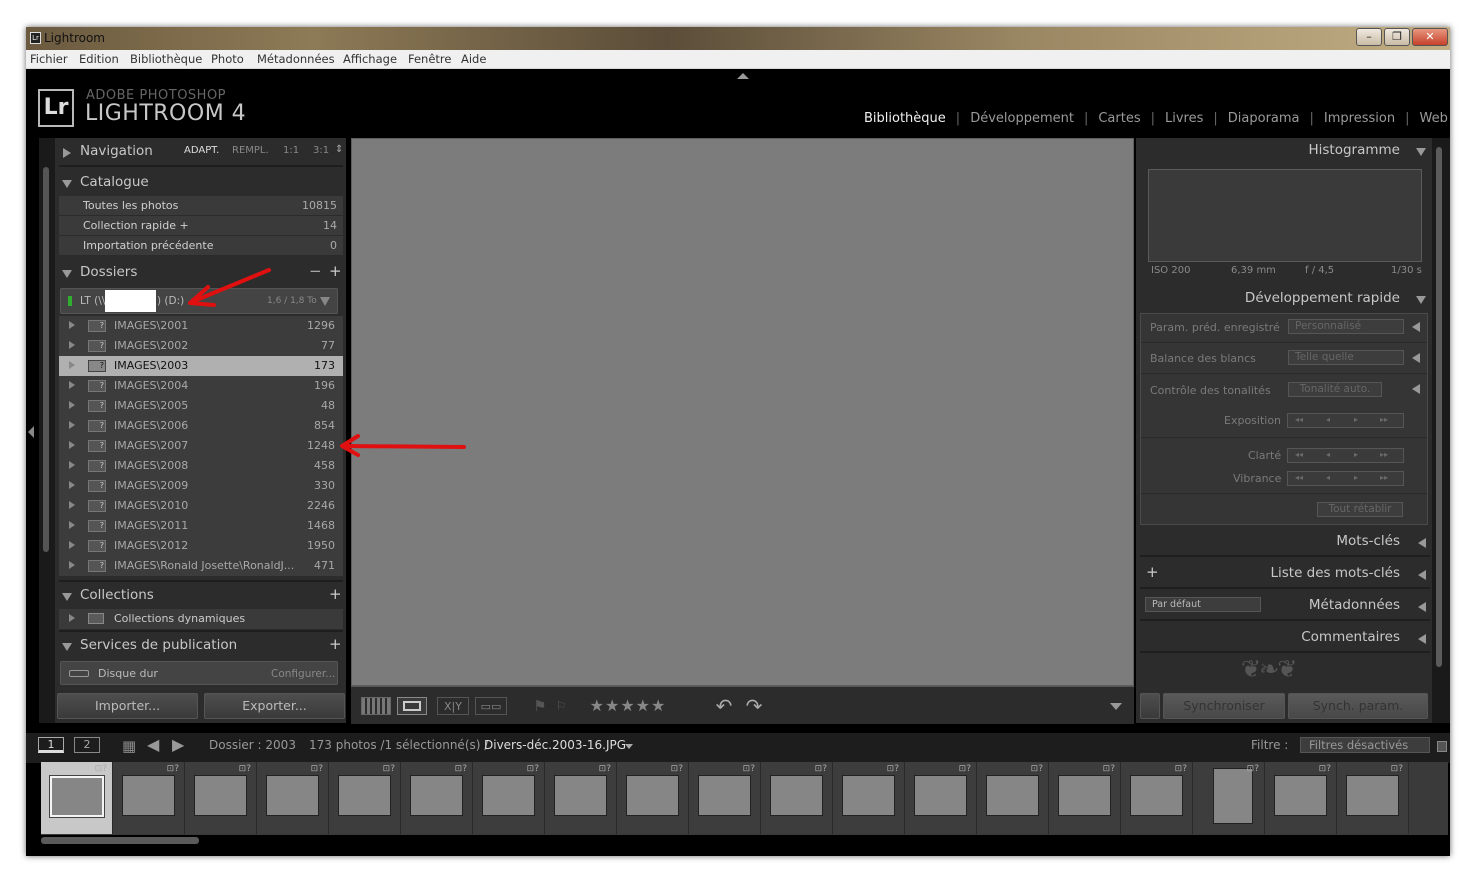  What do you see at coordinates (376, 706) in the screenshot?
I see `grid-view-icon` at bounding box center [376, 706].